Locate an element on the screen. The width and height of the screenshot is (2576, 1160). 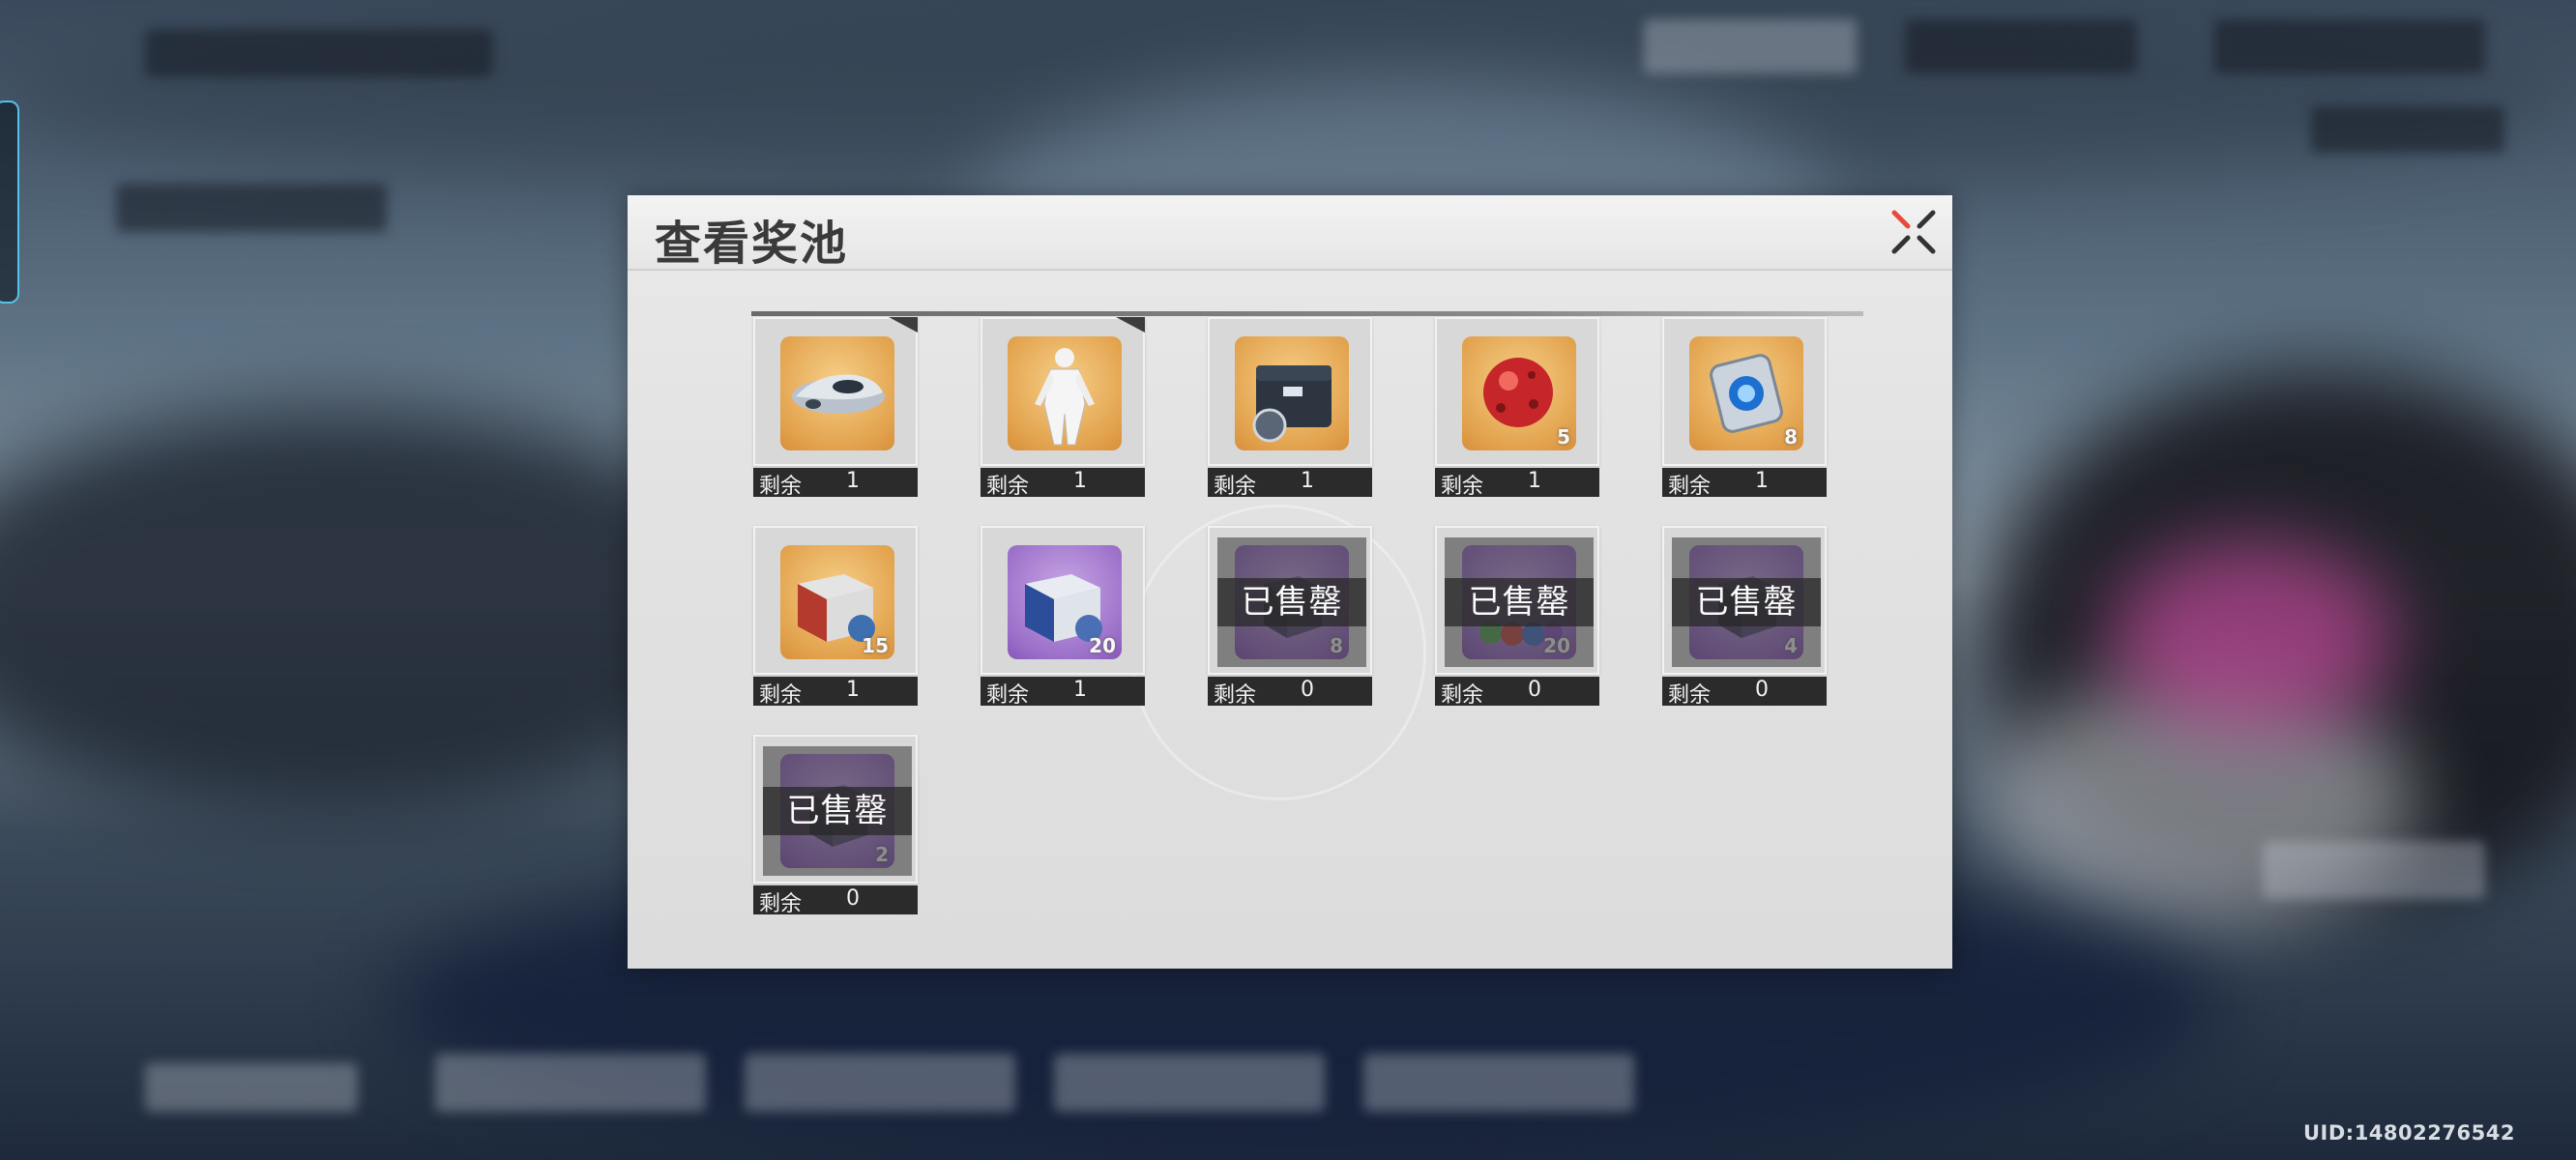
side-panel-tab is located at coordinates (9, 203).